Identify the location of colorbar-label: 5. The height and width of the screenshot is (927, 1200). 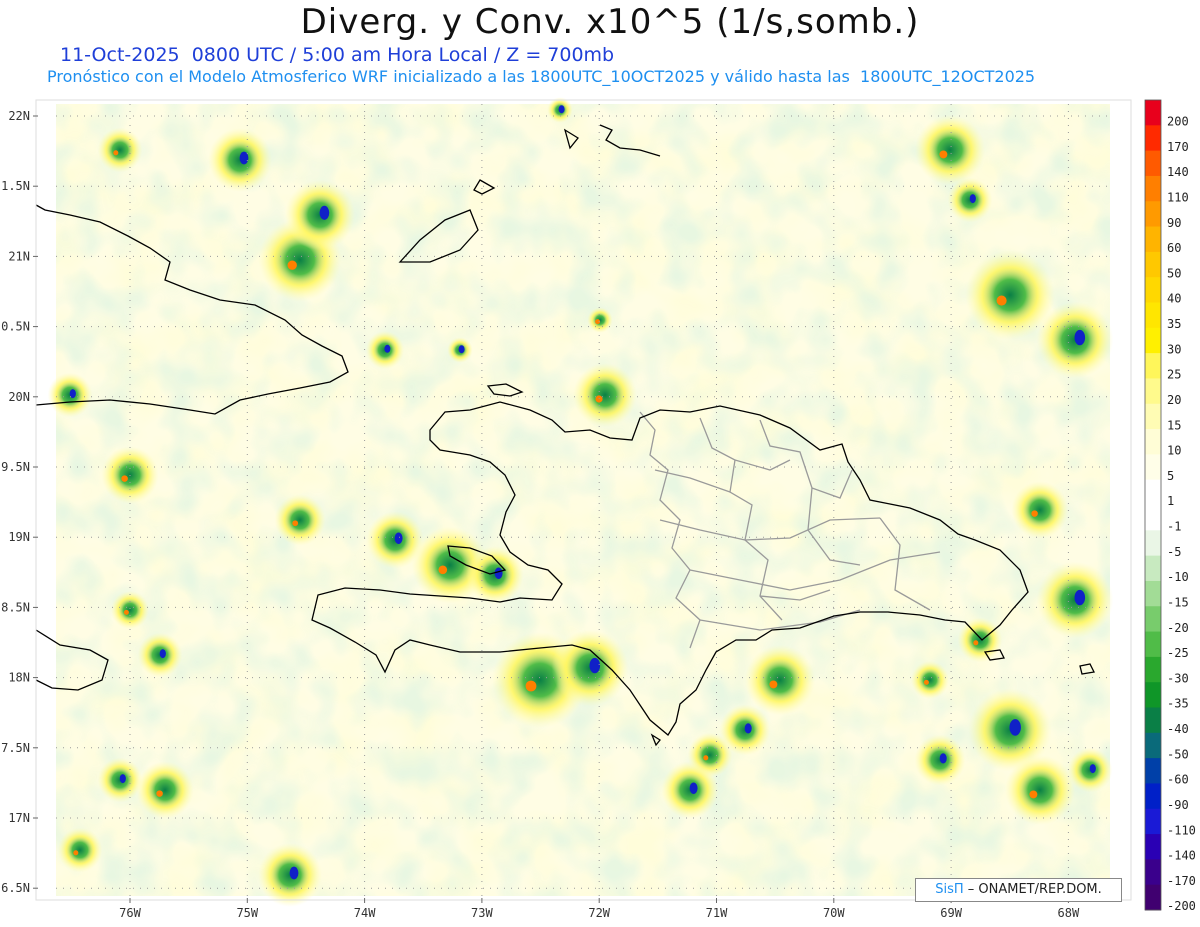
(1170, 476).